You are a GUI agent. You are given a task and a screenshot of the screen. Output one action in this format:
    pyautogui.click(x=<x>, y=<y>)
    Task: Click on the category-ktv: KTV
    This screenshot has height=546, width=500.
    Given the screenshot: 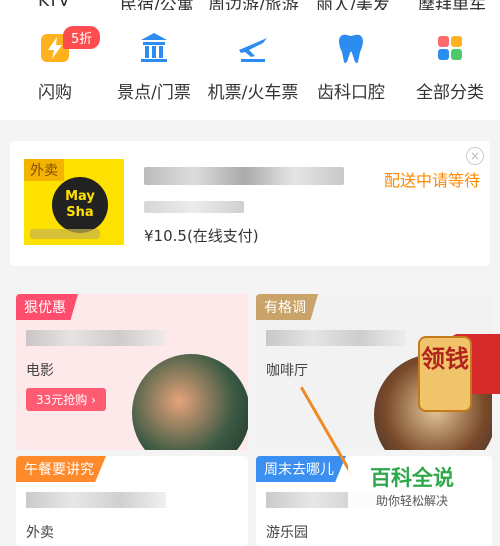 What is the action you would take?
    pyautogui.click(x=54, y=5)
    